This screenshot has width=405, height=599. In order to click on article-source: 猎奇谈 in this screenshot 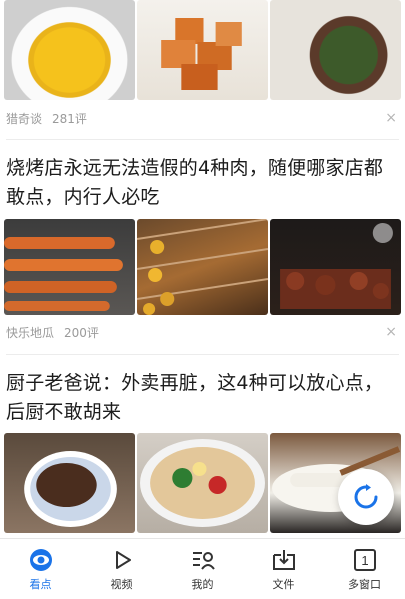, I will do `click(24, 118)`.